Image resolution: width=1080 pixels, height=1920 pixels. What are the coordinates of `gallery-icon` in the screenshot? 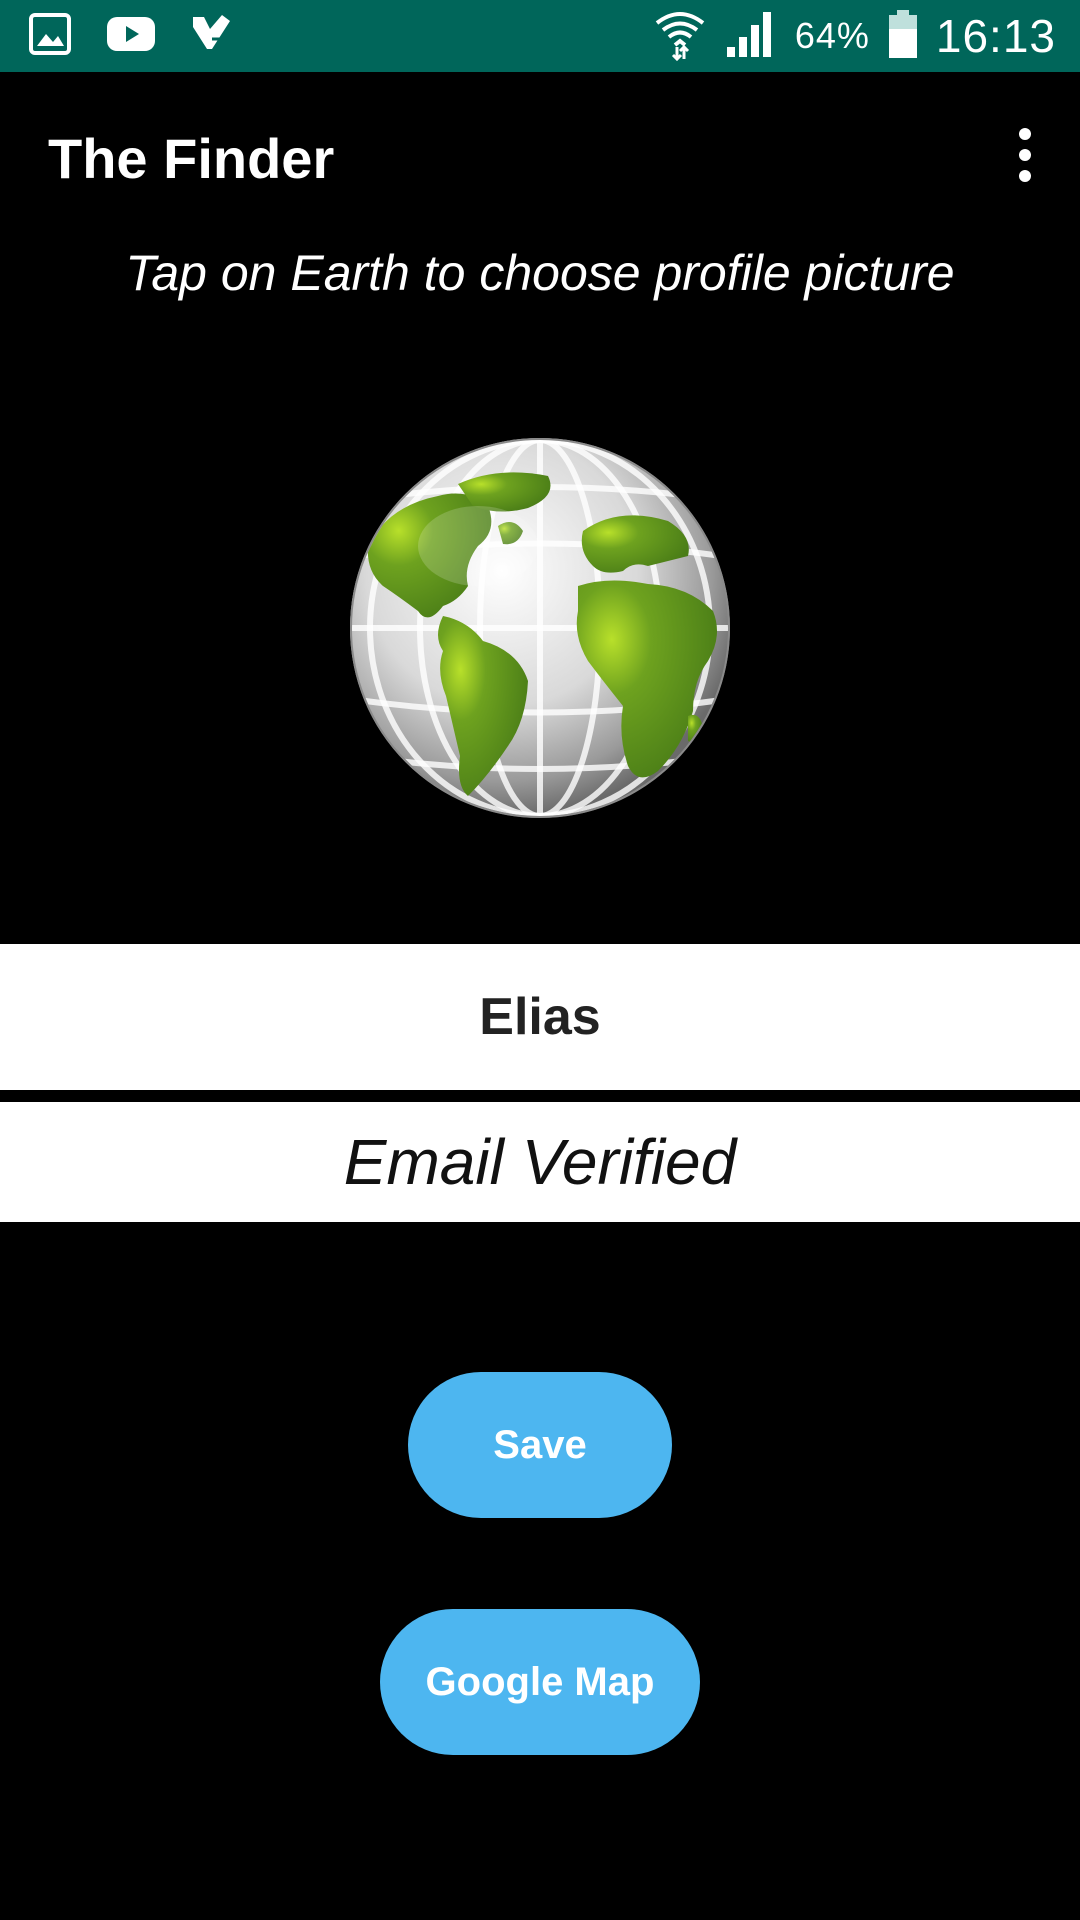 It's located at (50, 36).